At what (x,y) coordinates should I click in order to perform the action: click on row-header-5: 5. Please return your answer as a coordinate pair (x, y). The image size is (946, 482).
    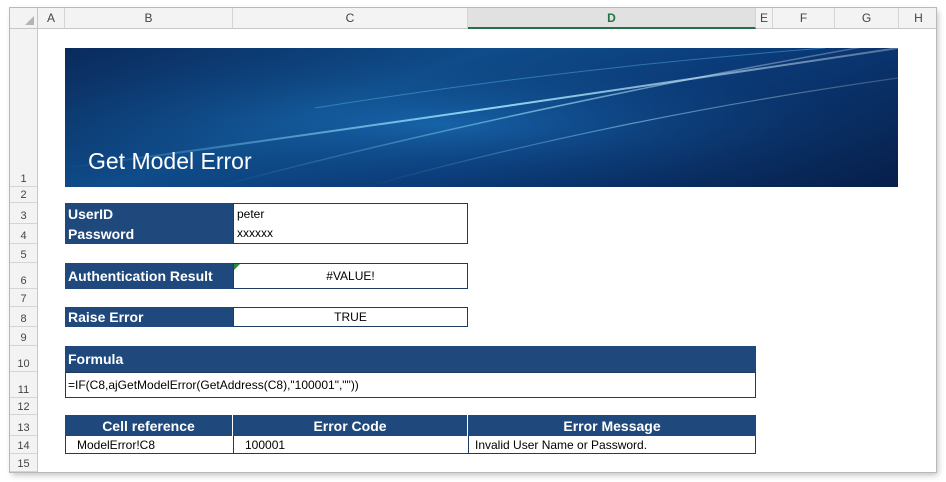
    Looking at the image, I should click on (24, 253).